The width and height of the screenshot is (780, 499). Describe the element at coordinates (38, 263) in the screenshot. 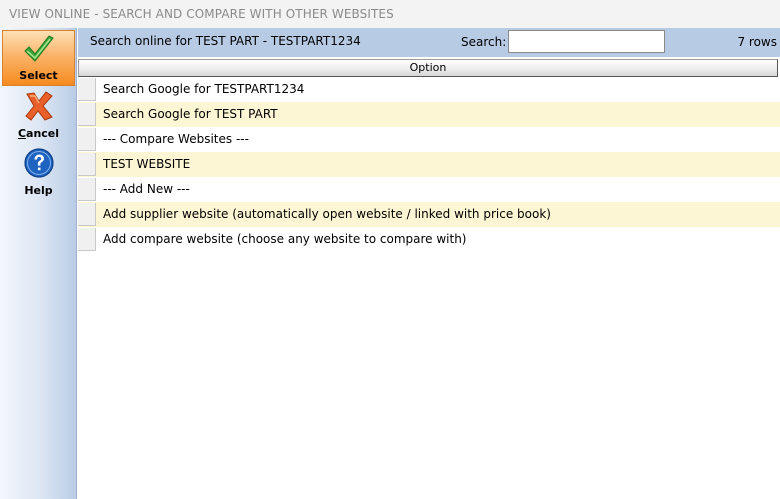

I see `sidebar: Select Cancel Help` at that location.